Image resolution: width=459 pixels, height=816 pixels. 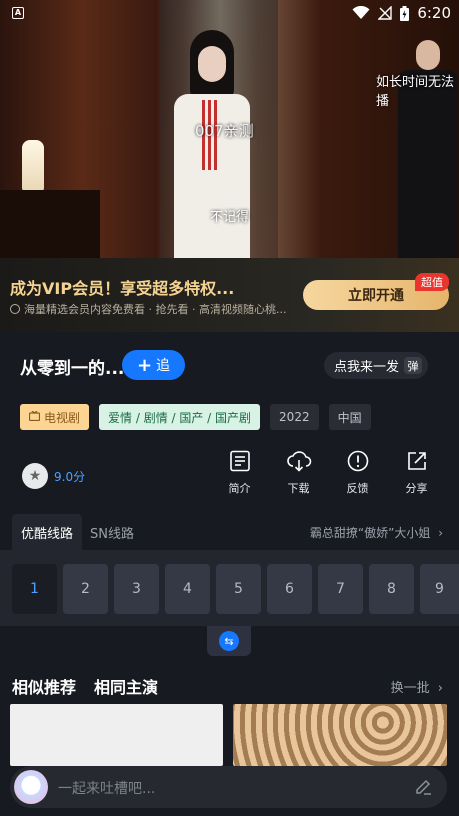 I want to click on rating-score: 9.0分, so click(x=70, y=476).